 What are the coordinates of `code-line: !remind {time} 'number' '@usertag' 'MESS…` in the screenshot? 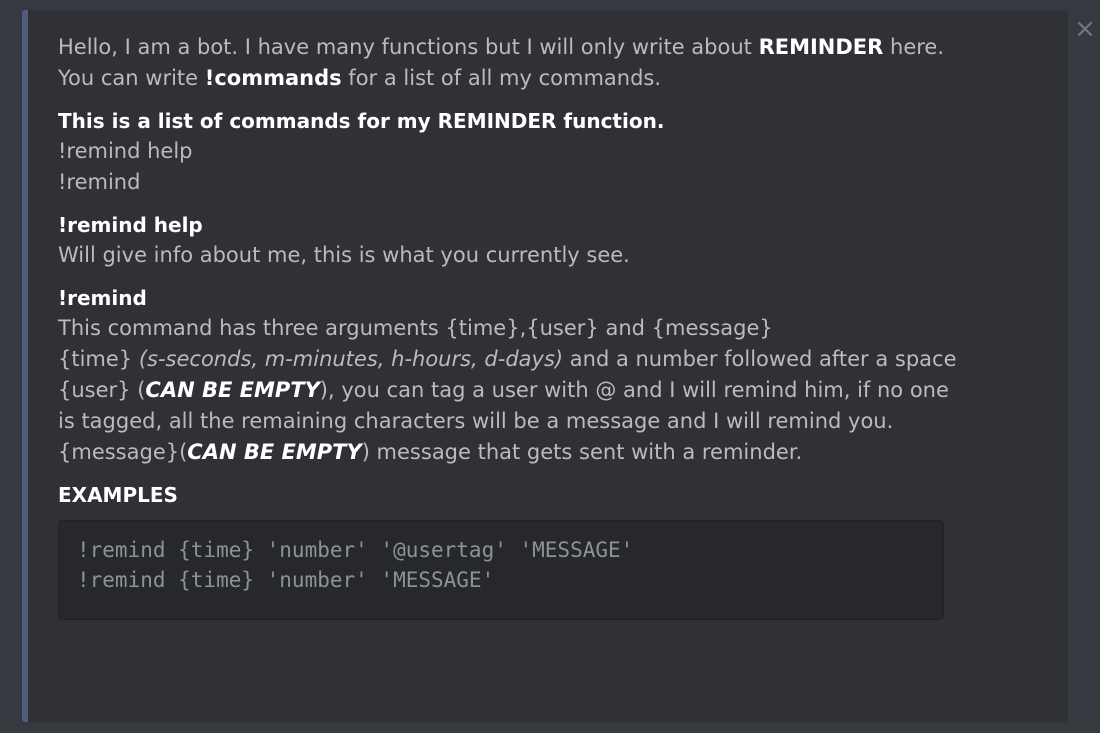 It's located at (355, 550).